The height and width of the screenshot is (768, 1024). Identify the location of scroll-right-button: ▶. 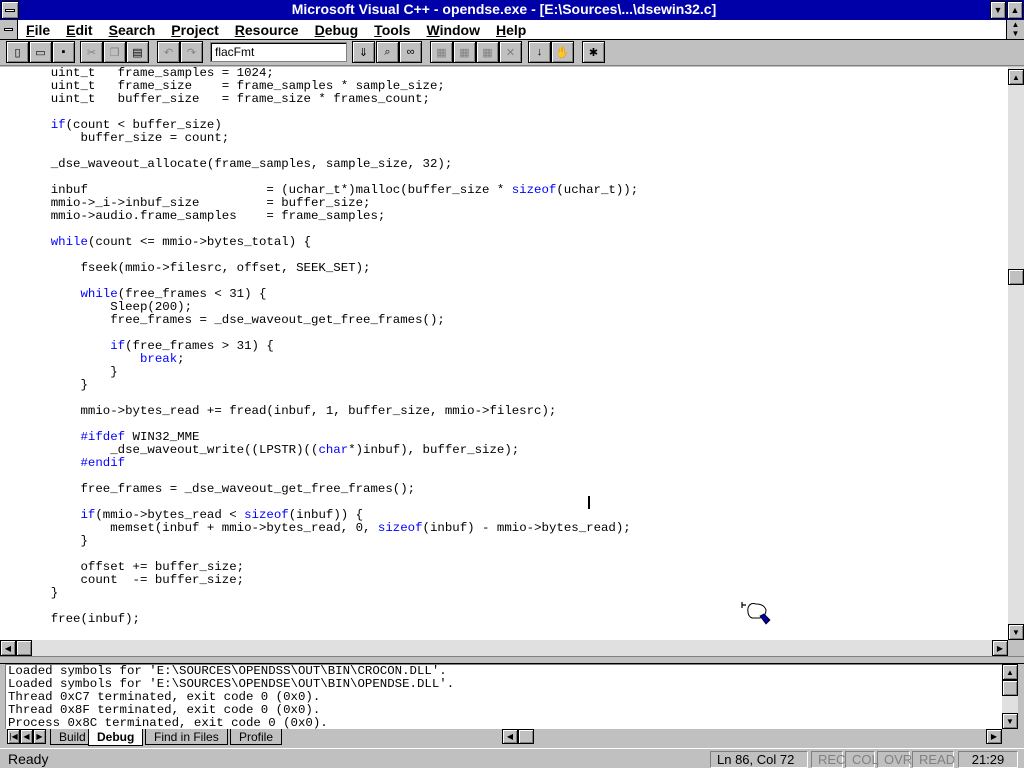
(1000, 648).